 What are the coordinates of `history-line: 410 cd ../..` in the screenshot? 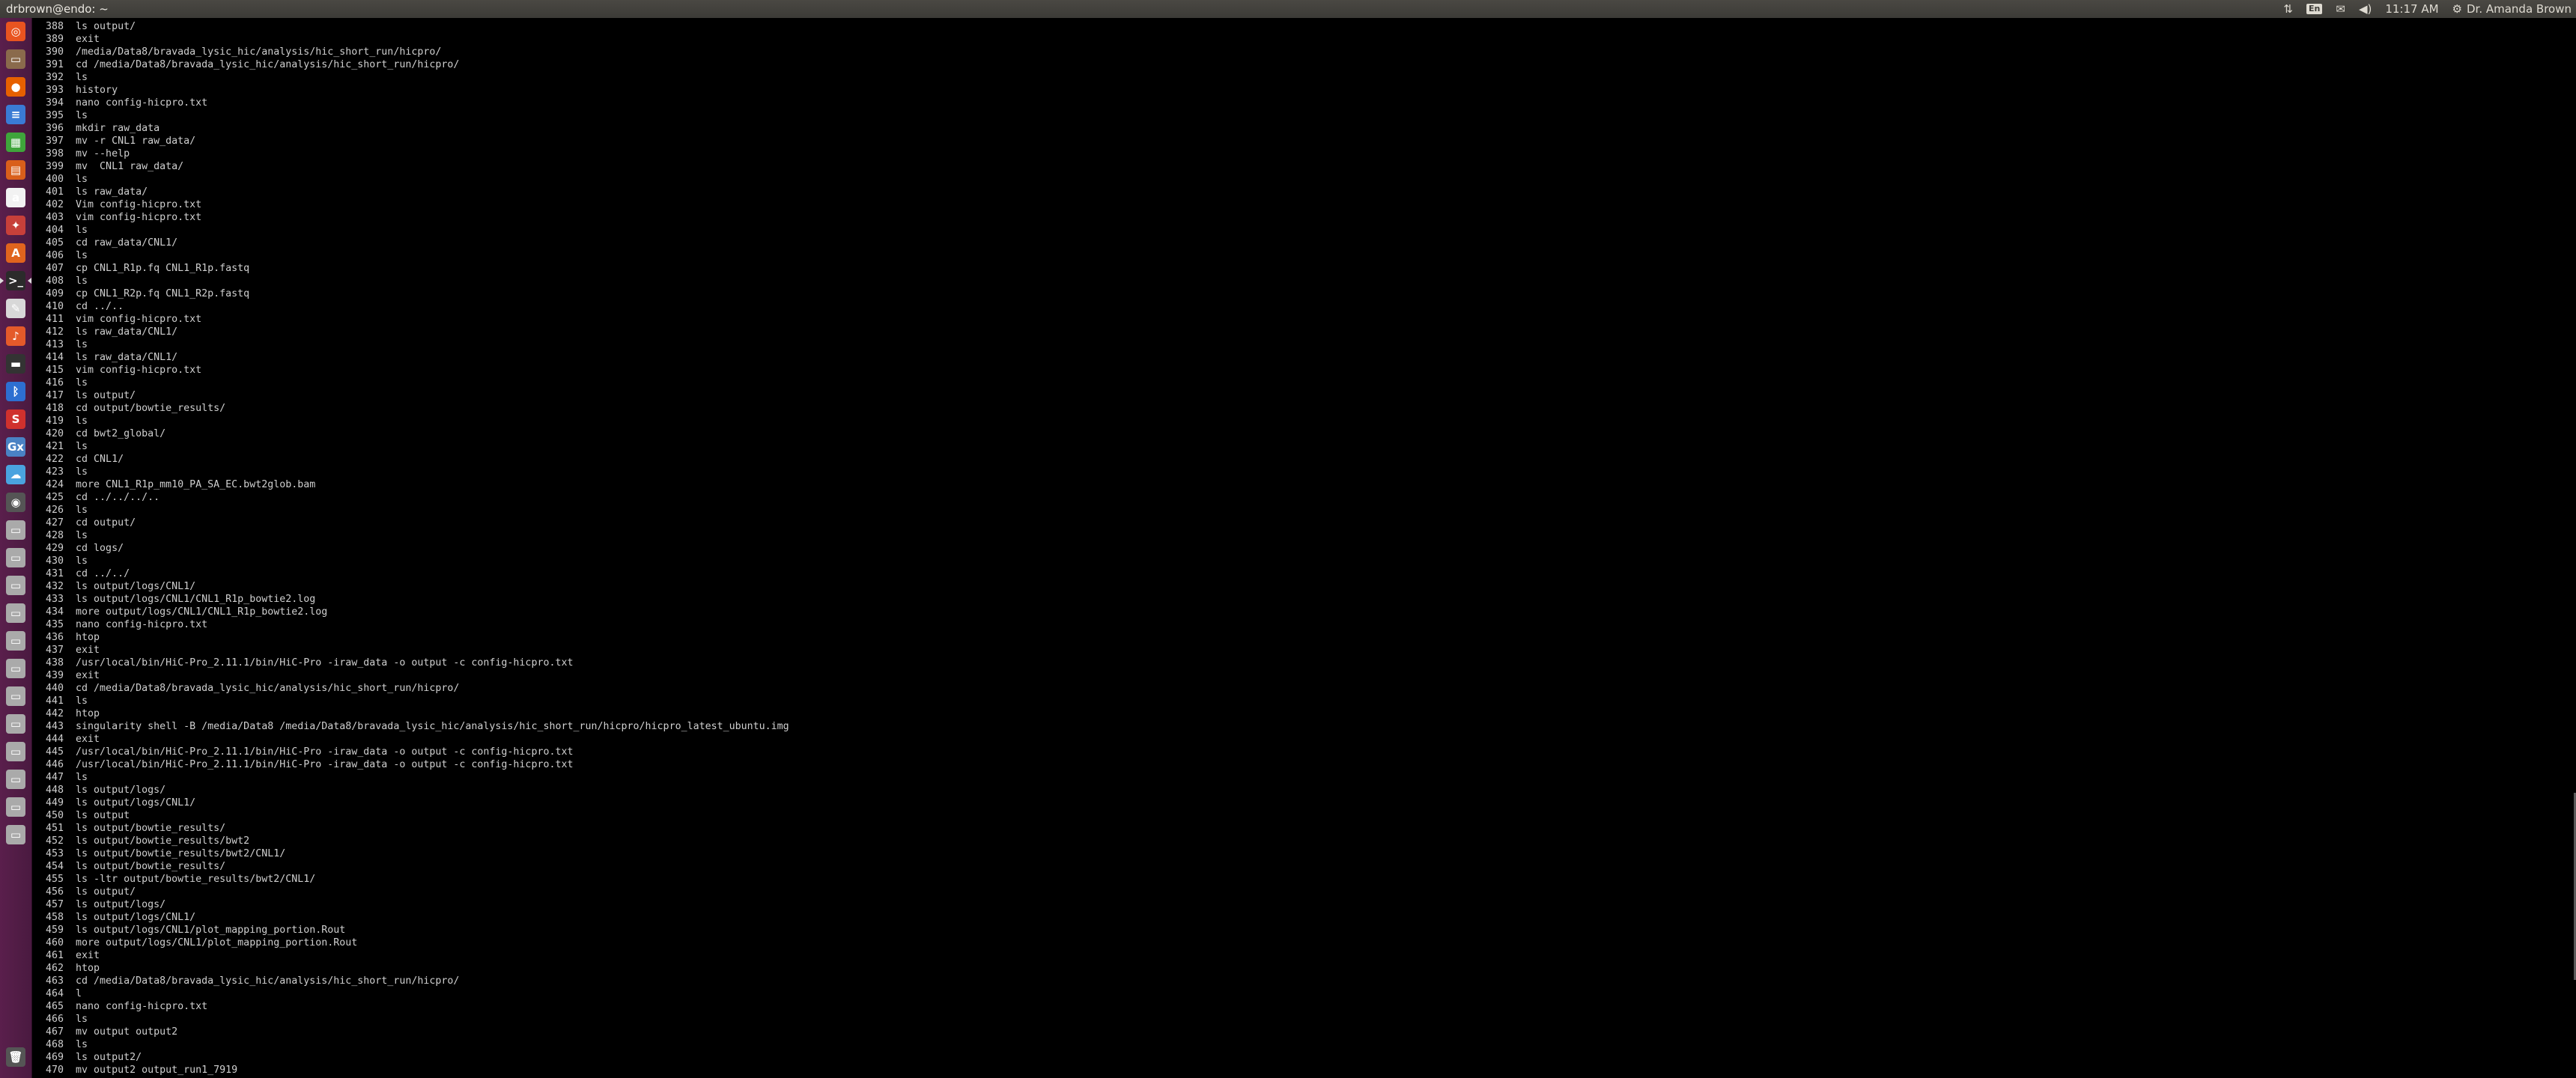 It's located at (1311, 306).